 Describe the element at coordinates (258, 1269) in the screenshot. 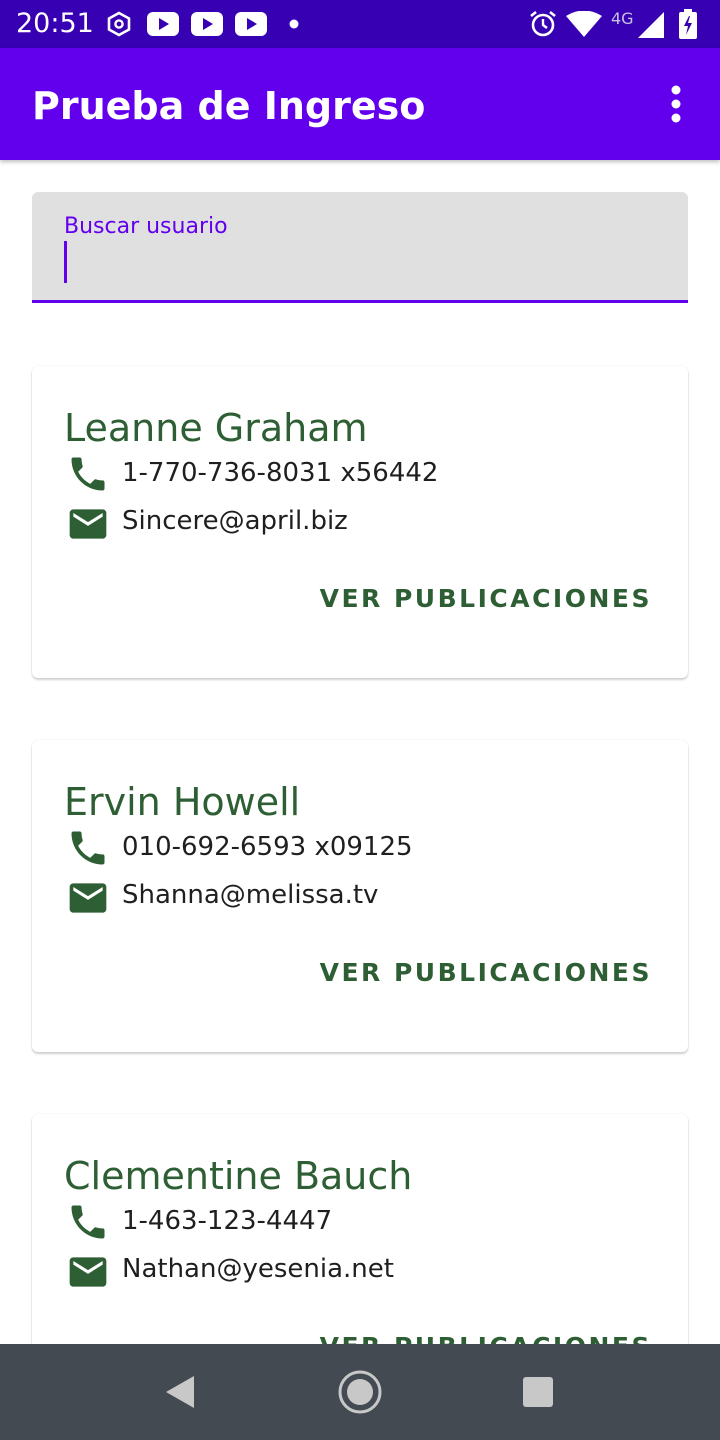

I see `user-email: Nathan@yesenia.net` at that location.